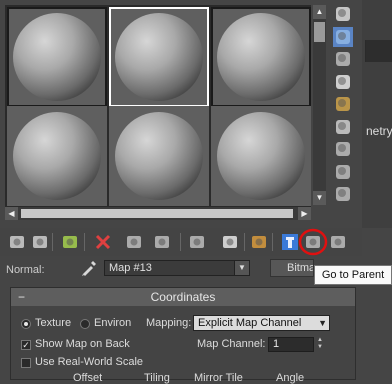  Describe the element at coordinates (304, 213) in the screenshot. I see `scroll-right-icon: ▶` at that location.